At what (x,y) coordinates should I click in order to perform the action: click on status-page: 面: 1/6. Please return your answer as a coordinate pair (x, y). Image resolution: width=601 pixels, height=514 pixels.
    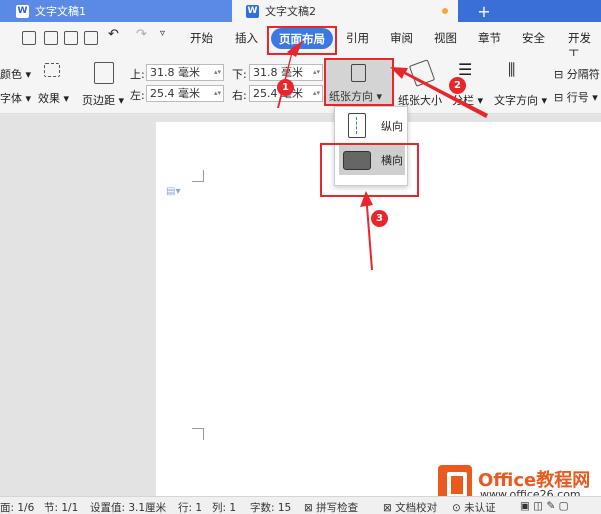
    Looking at the image, I should click on (17, 507).